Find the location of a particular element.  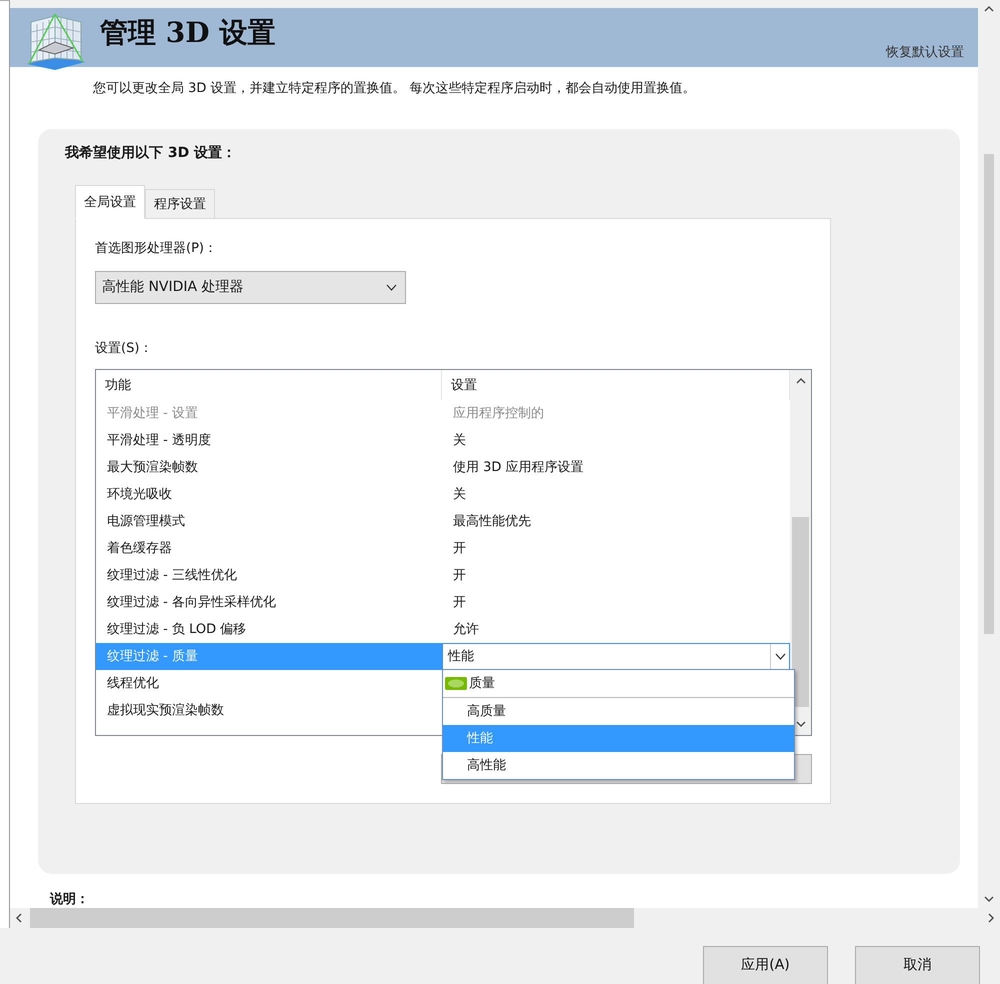

processor-select: 高性能 NVIDIA 处理器 is located at coordinates (250, 287).